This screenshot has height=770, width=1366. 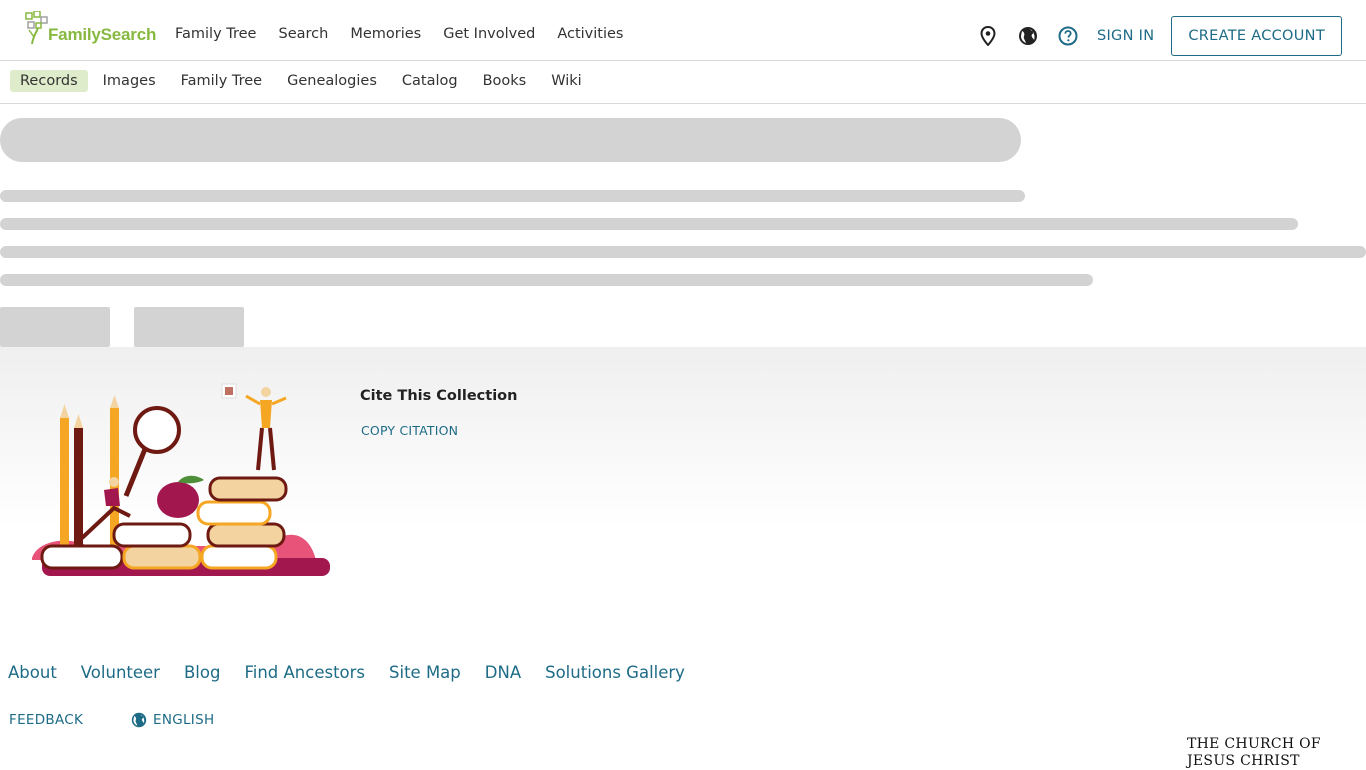 What do you see at coordinates (615, 672) in the screenshot?
I see `footer-link-solutions-gallery: Solutions Gallery` at bounding box center [615, 672].